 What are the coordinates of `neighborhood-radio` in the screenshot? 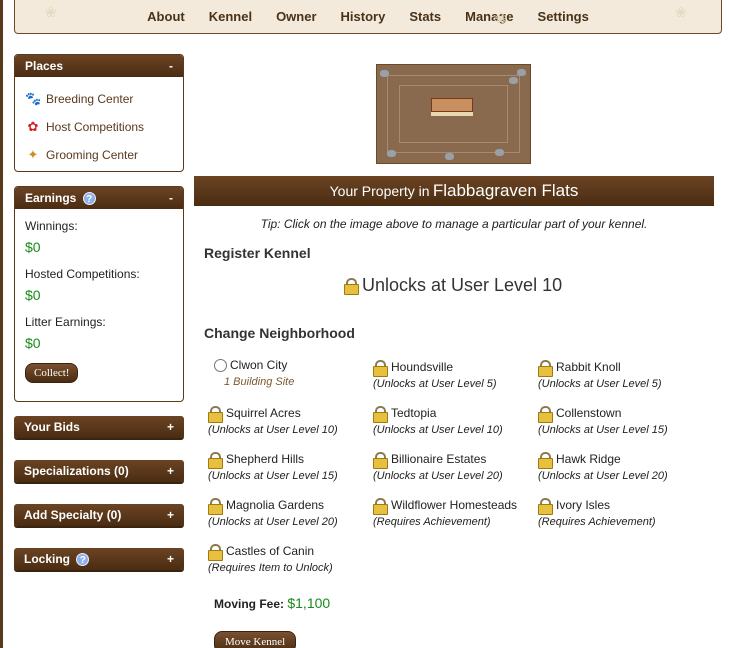 It's located at (220, 365).